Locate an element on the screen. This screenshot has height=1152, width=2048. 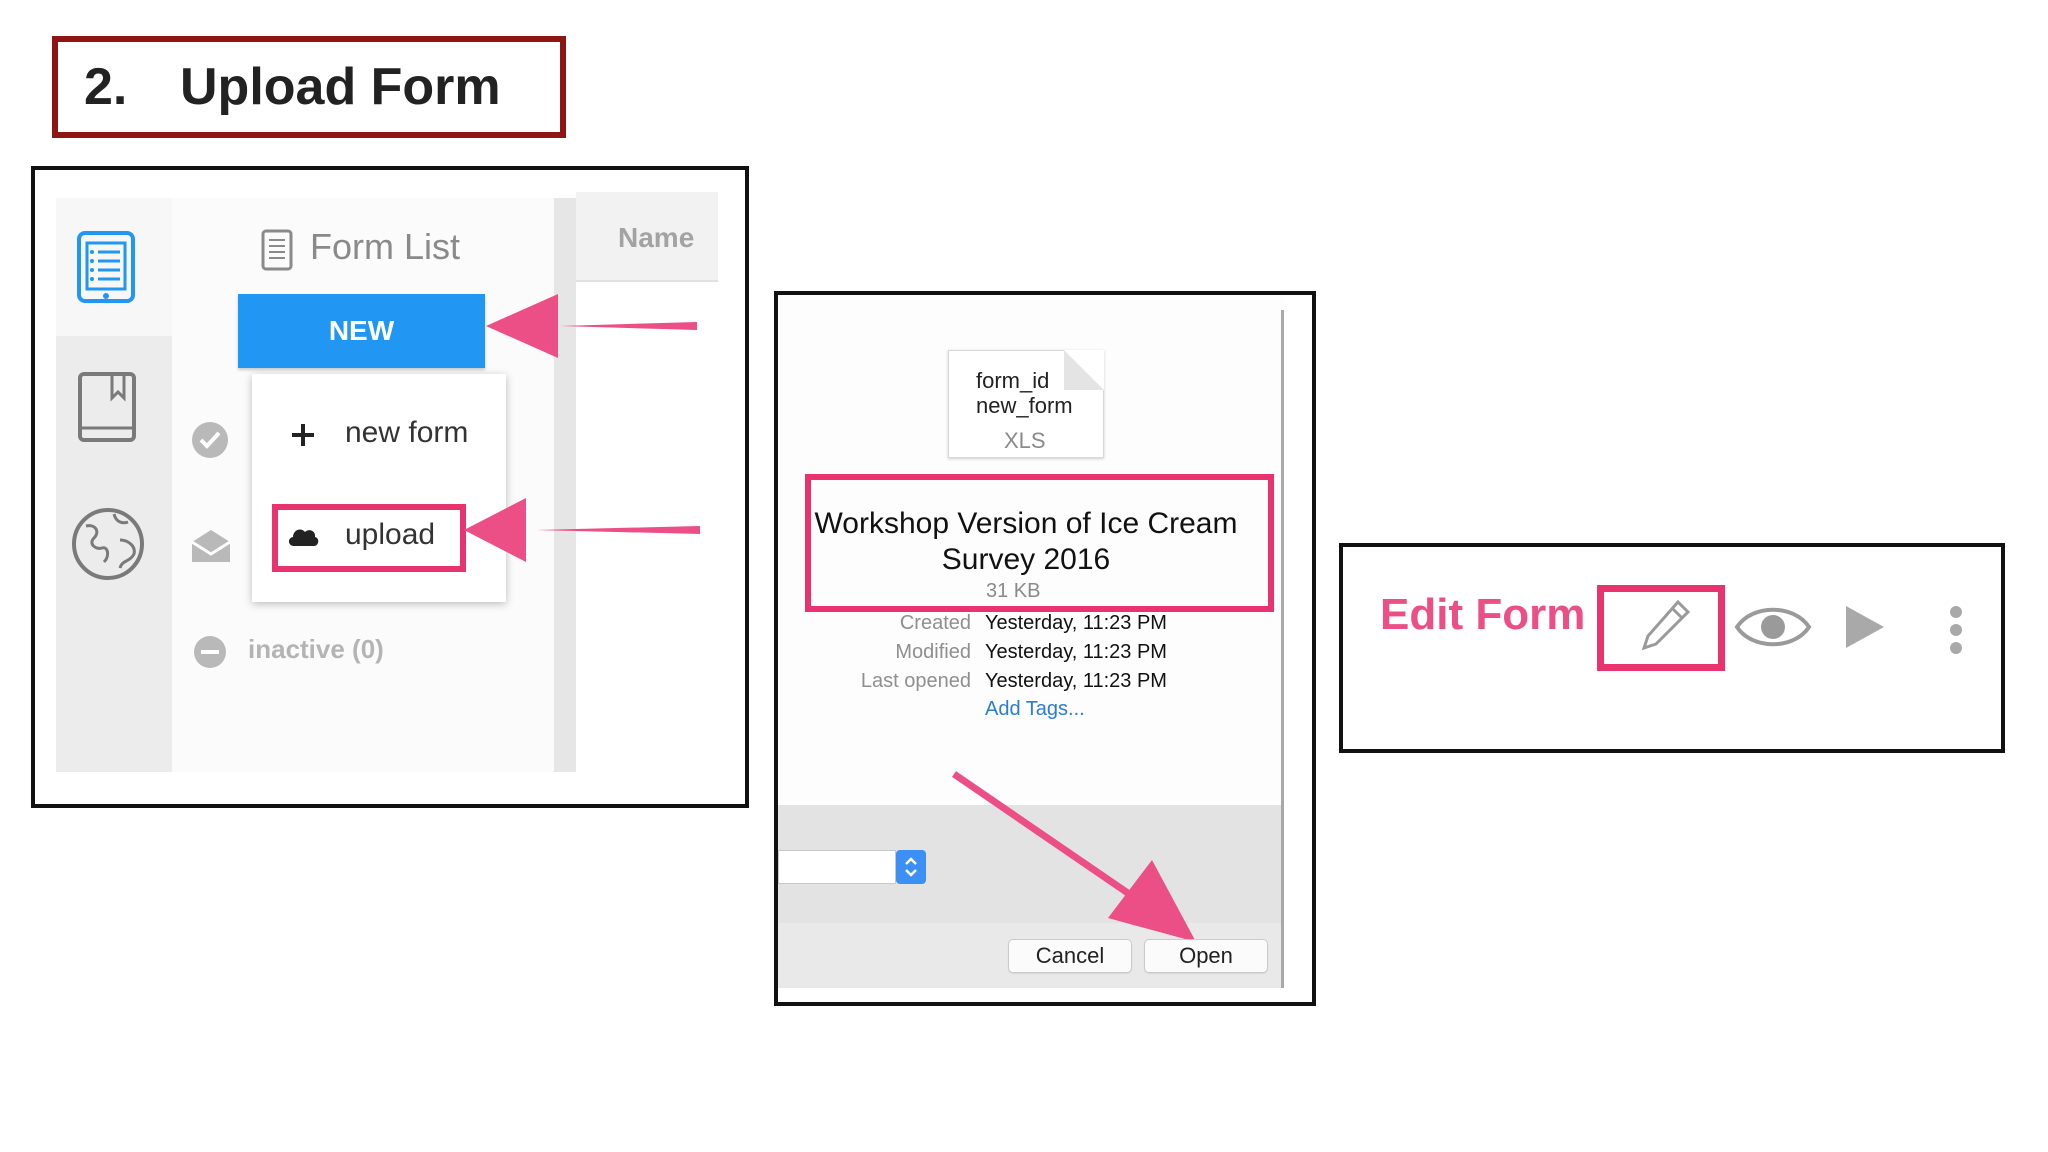
document-icon is located at coordinates (277, 250).